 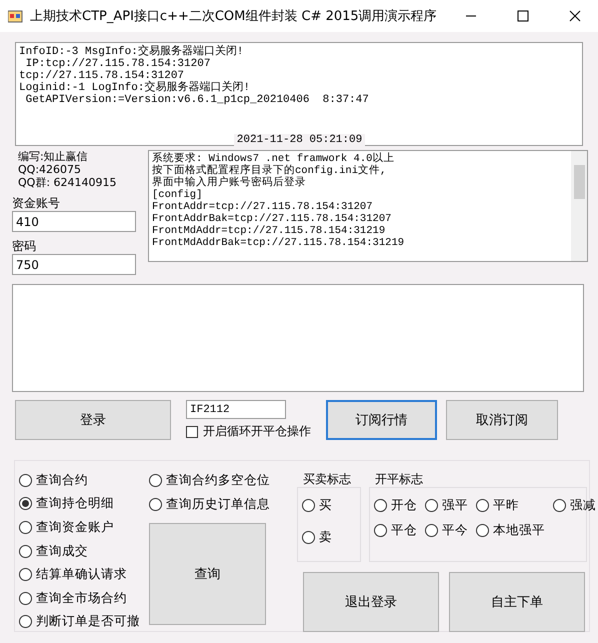 What do you see at coordinates (24, 246) in the screenshot?
I see `password-label: 密码` at bounding box center [24, 246].